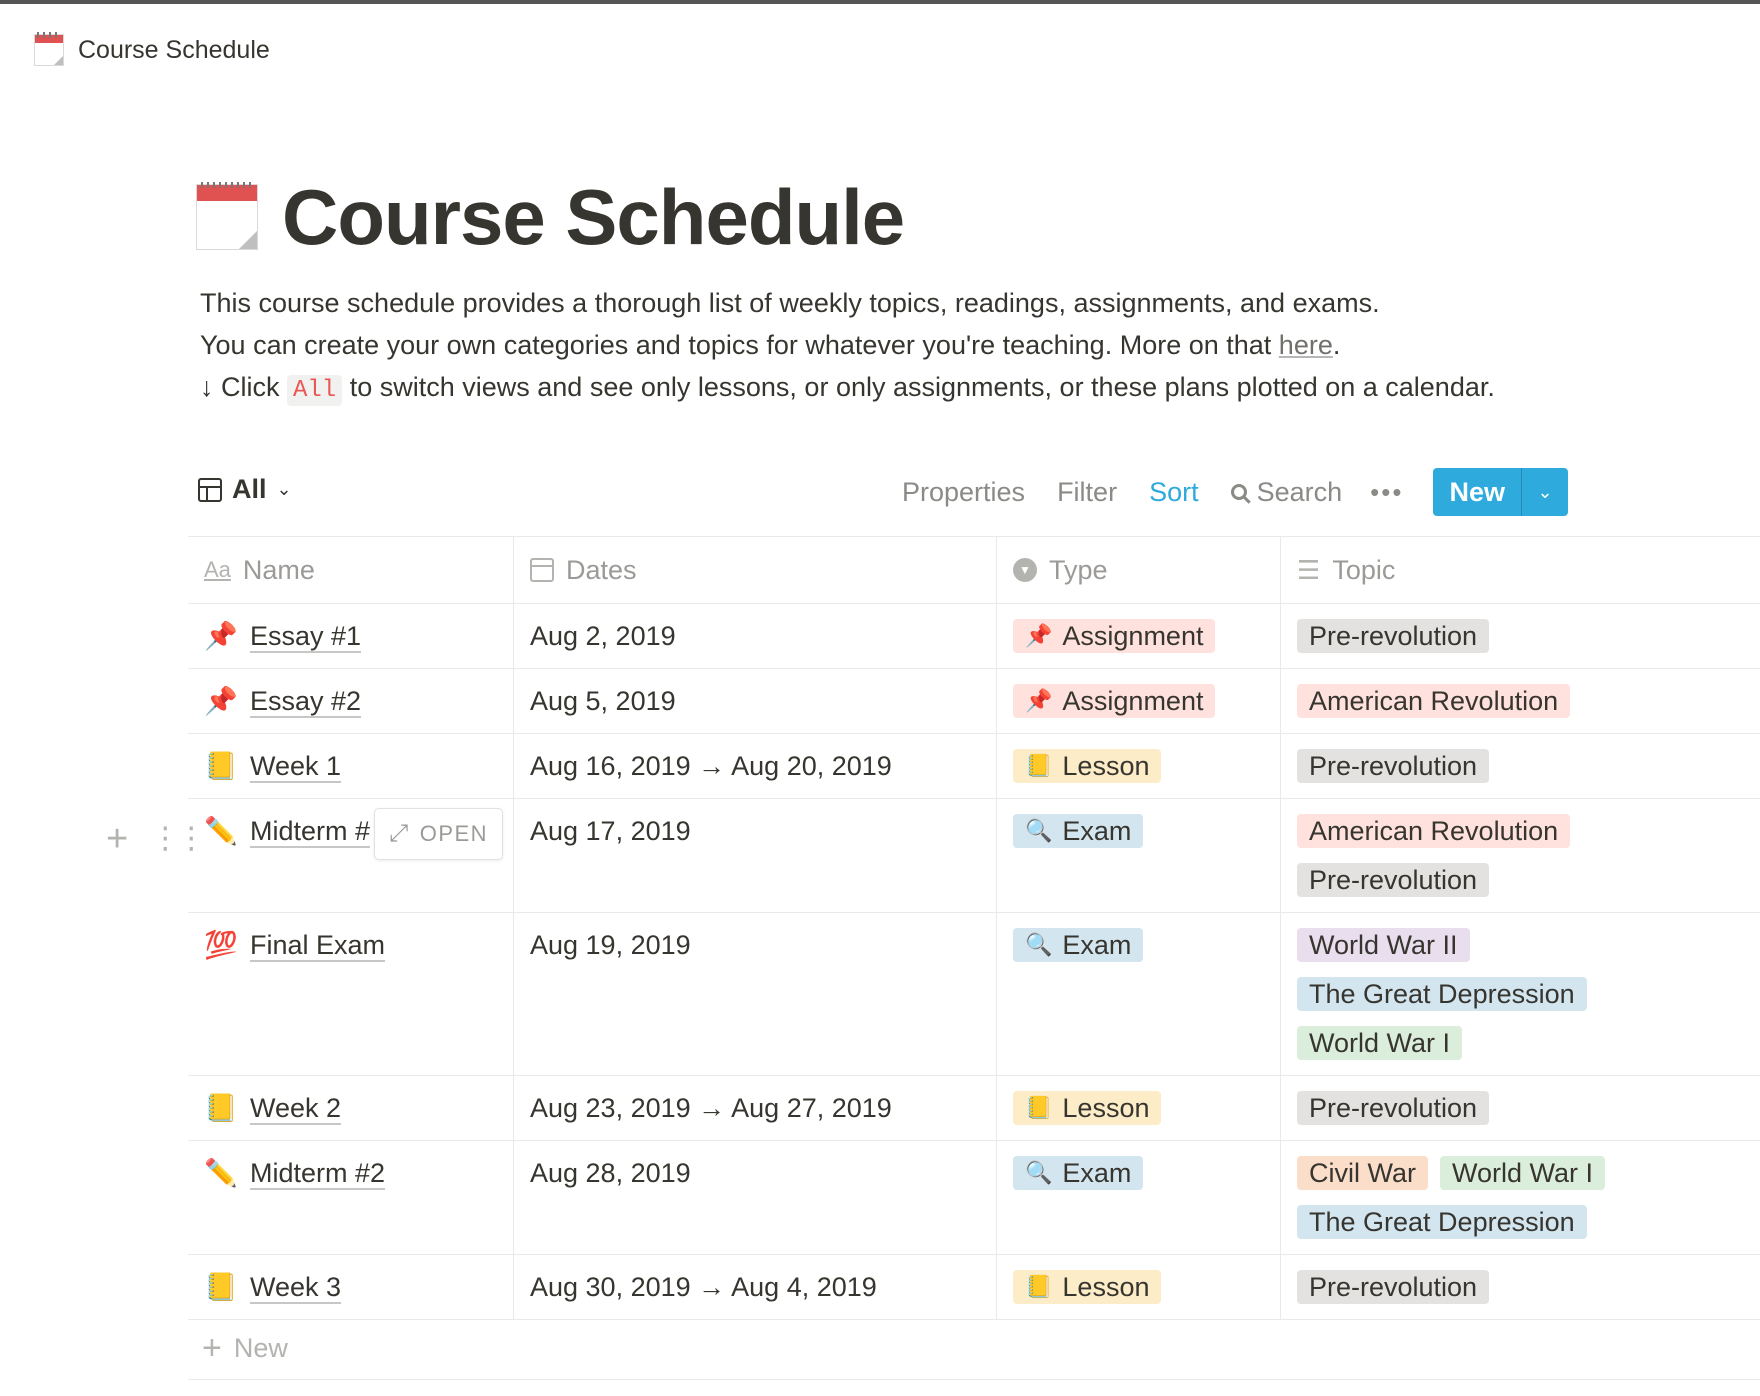 The image size is (1760, 1396). Describe the element at coordinates (278, 569) in the screenshot. I see `column-name-label: Name` at that location.